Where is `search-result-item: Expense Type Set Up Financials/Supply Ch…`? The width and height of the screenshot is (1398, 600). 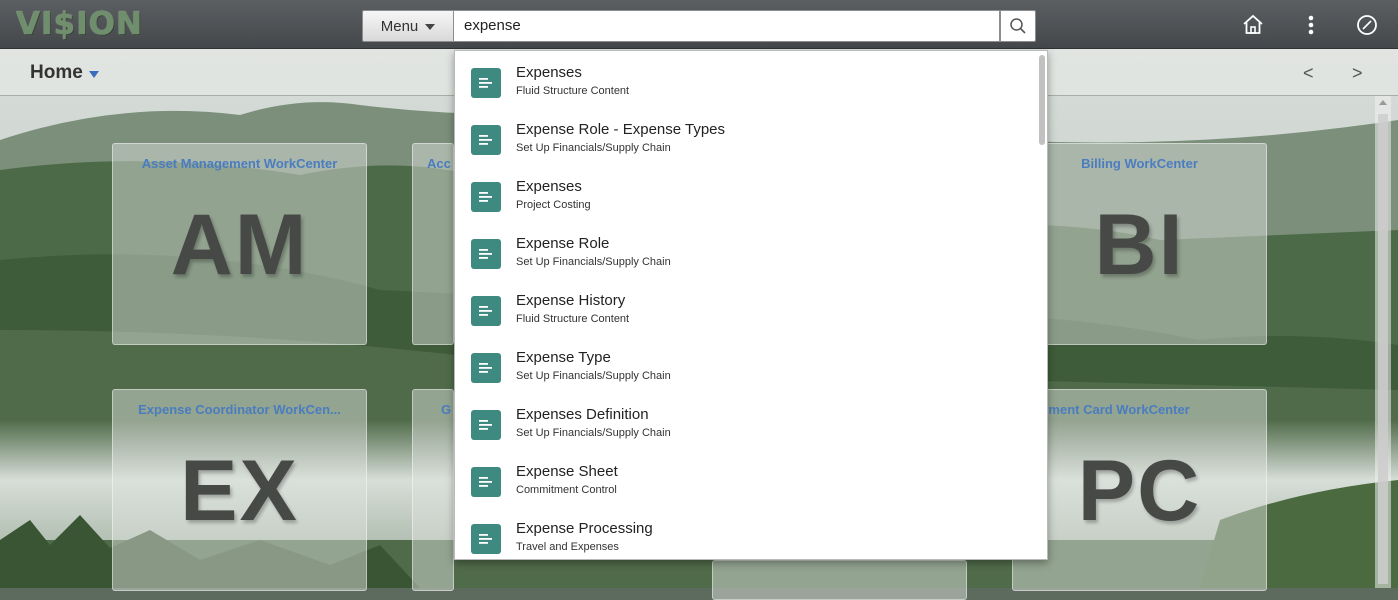
search-result-item: Expense Type Set Up Financials/Supply Ch… is located at coordinates (745, 370).